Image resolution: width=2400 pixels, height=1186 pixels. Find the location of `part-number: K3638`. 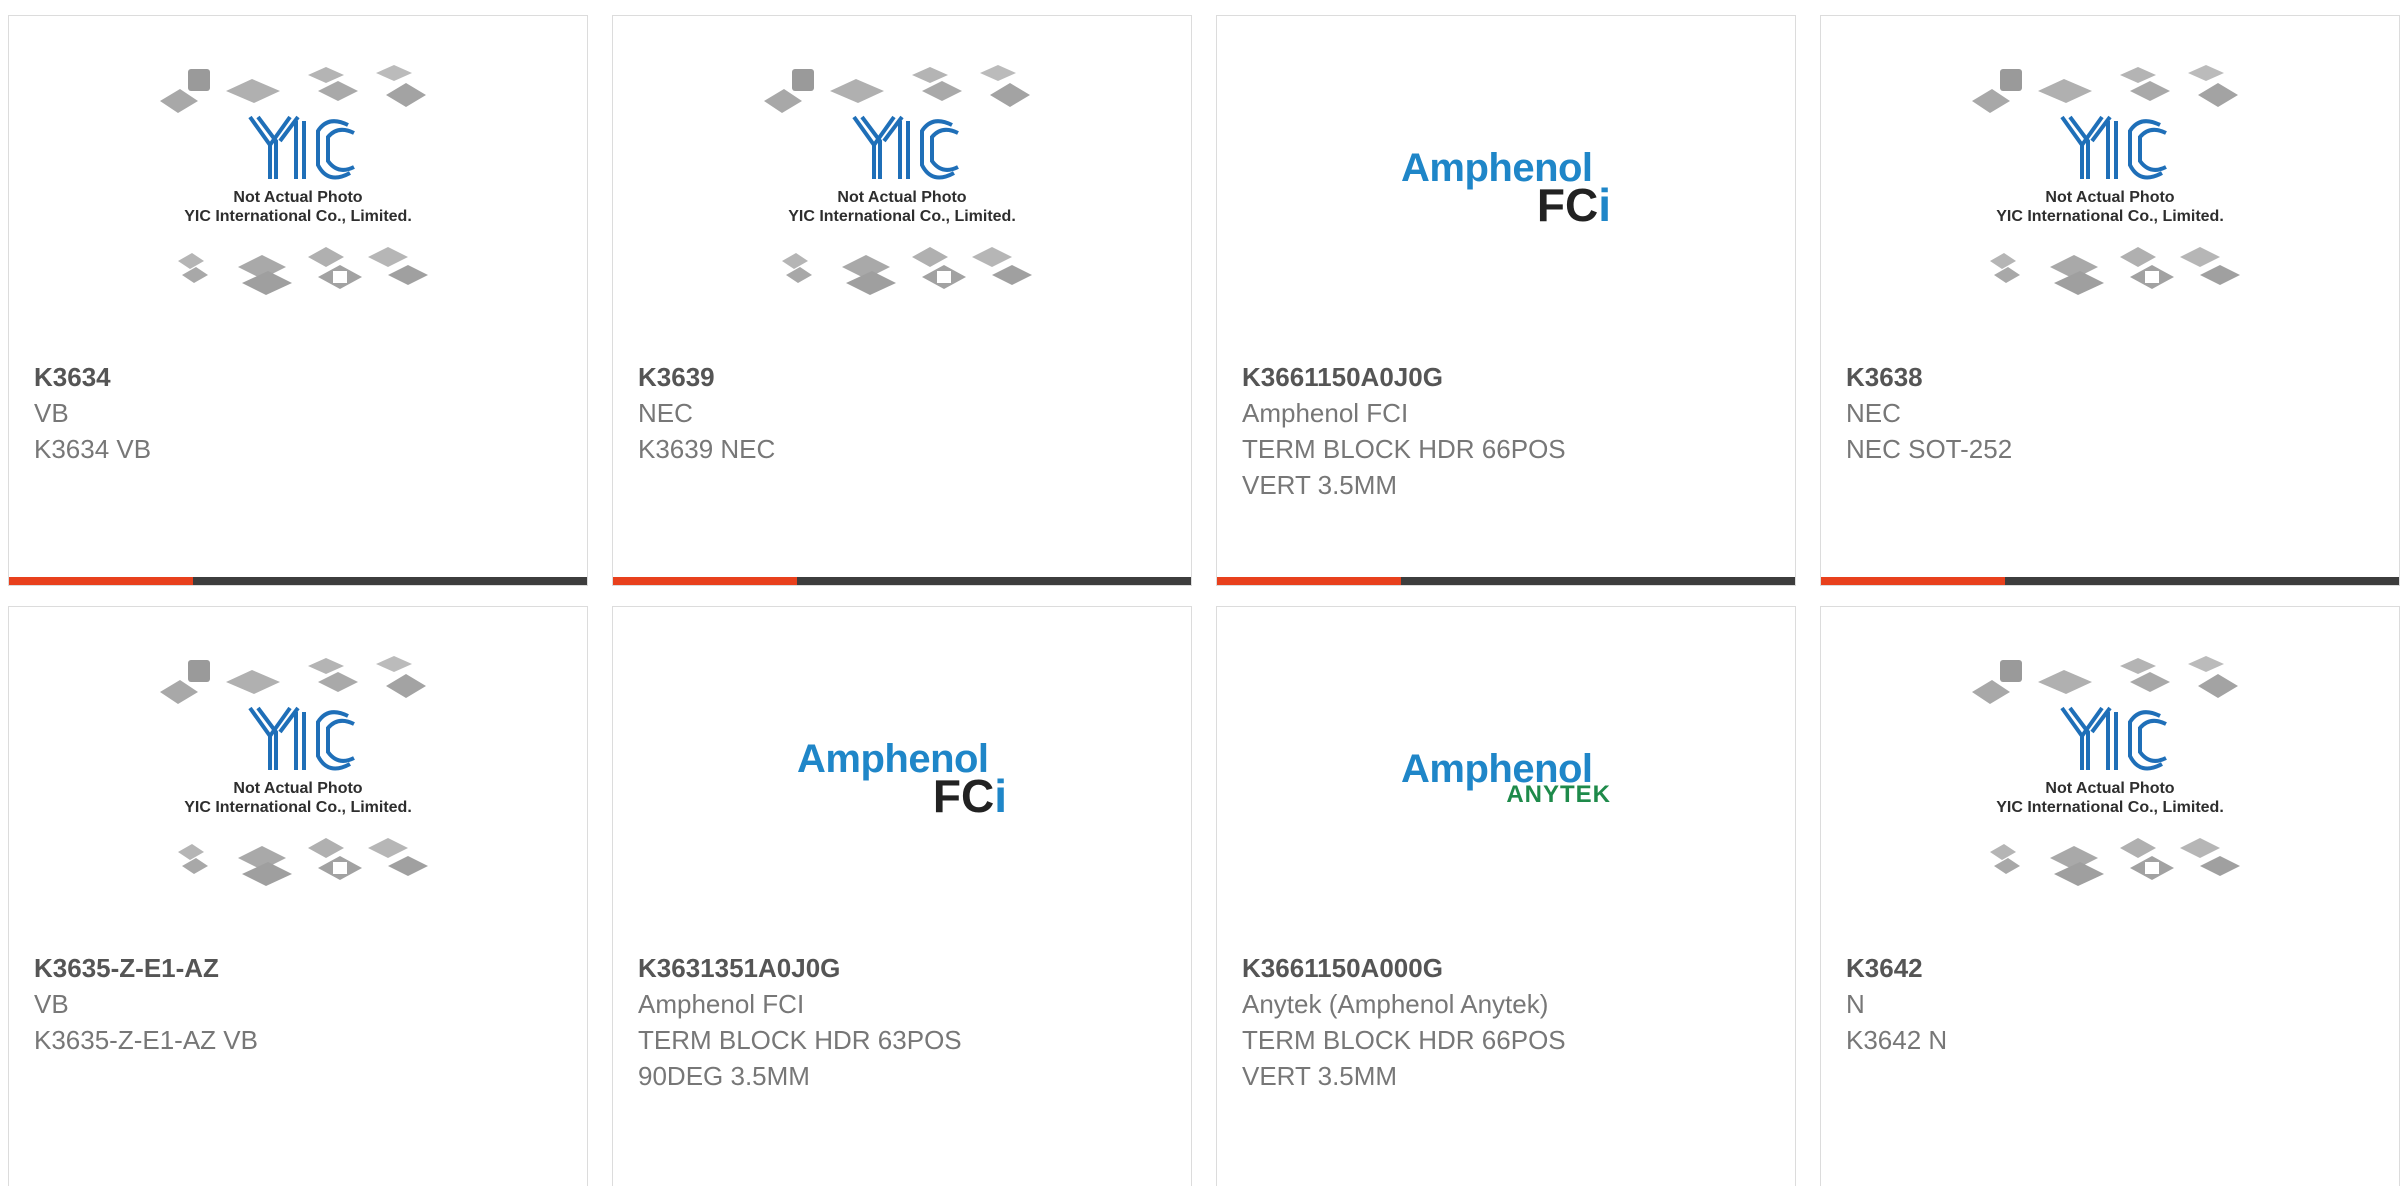

part-number: K3638 is located at coordinates (2112, 377).